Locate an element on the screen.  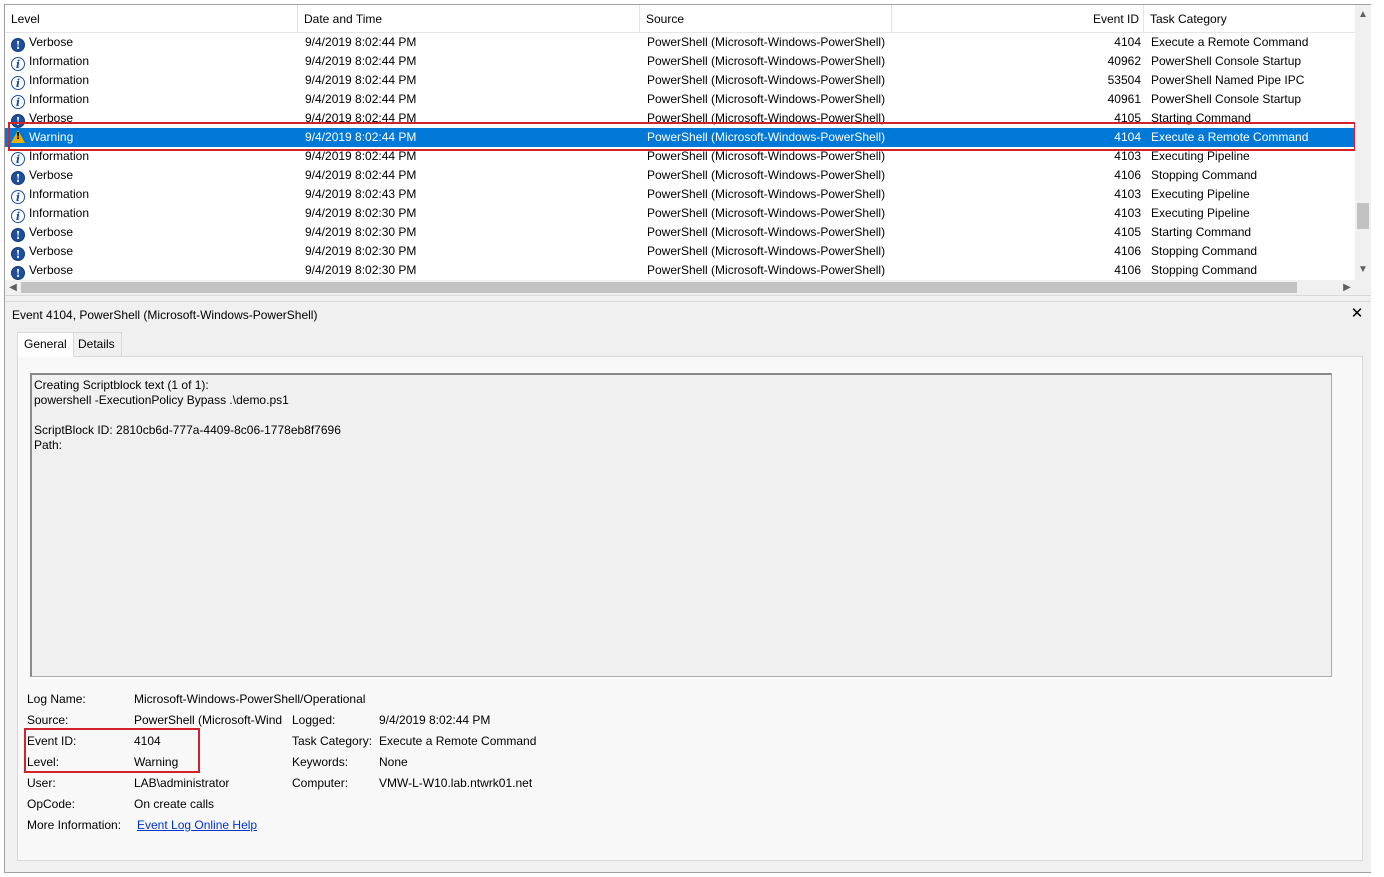
column-header-level: Level is located at coordinates (151, 19).